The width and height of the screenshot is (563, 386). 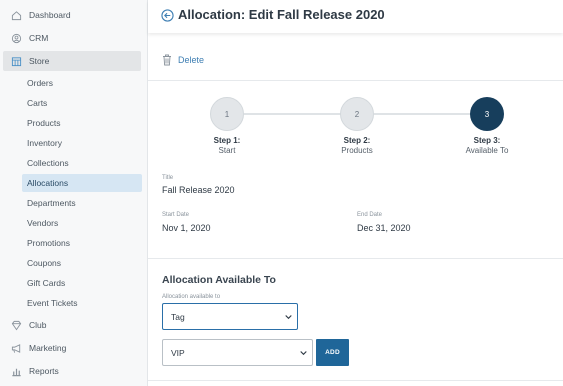 I want to click on section-title: Allocation Available To, so click(x=219, y=280).